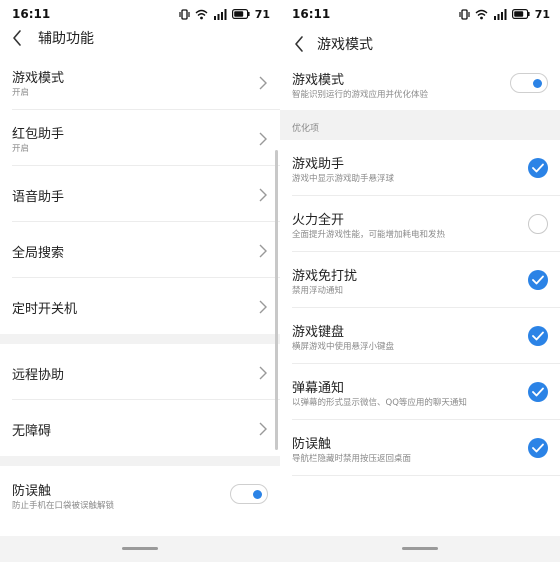  What do you see at coordinates (379, 403) in the screenshot?
I see `option-description: 以弹幕的形式显示微信、QQ等应用的聊天通知` at bounding box center [379, 403].